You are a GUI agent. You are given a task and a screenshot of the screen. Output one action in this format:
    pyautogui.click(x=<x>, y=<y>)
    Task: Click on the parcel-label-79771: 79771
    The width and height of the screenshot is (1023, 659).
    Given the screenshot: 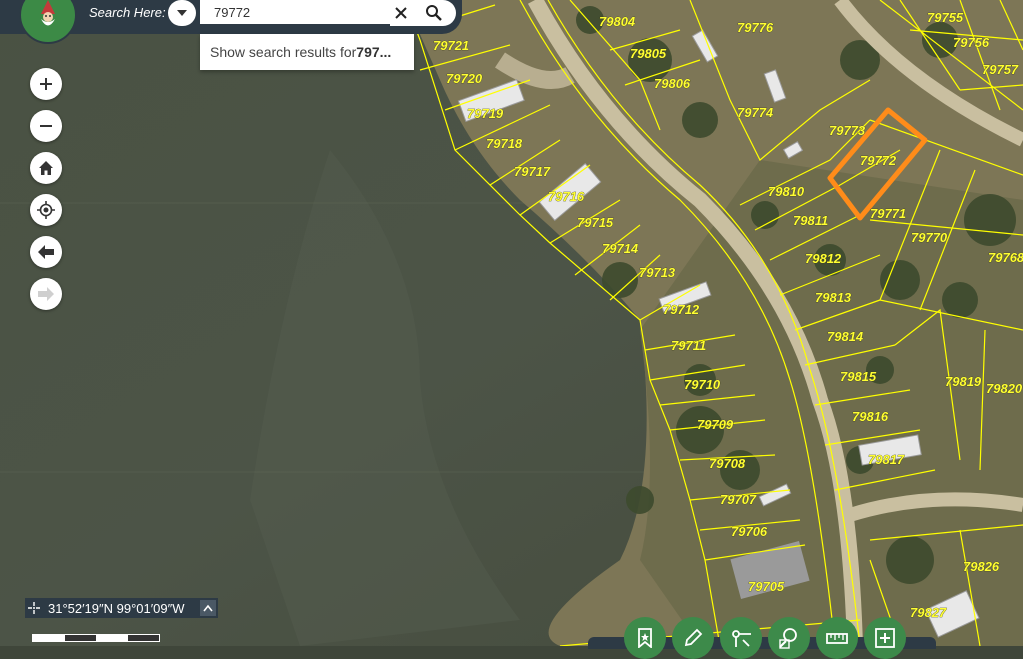 What is the action you would take?
    pyautogui.click(x=888, y=213)
    